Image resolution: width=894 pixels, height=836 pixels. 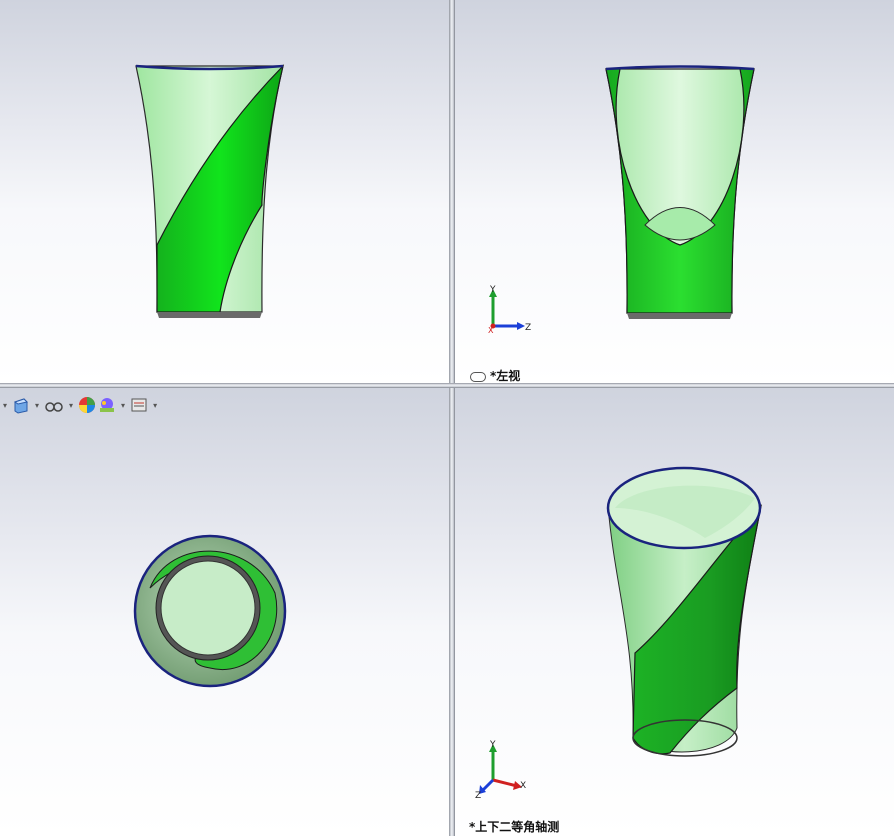 I want to click on cup-isometric-view: Y X Z, so click(x=619, y=633).